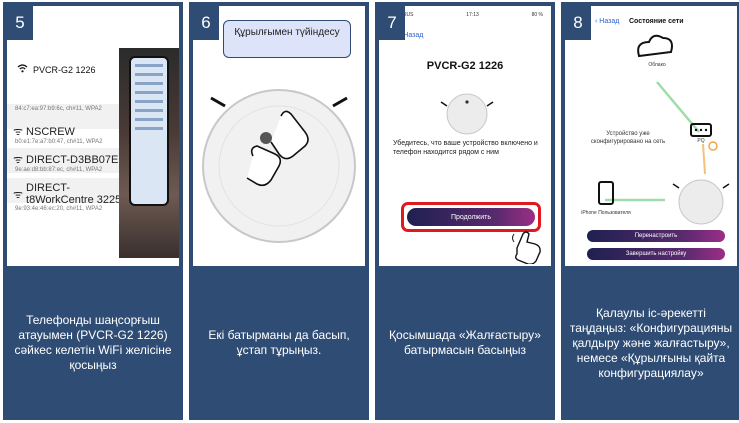 This screenshot has width=739, height=423. I want to click on network-name: DIRECT-D3BB07EC, so click(76, 159).